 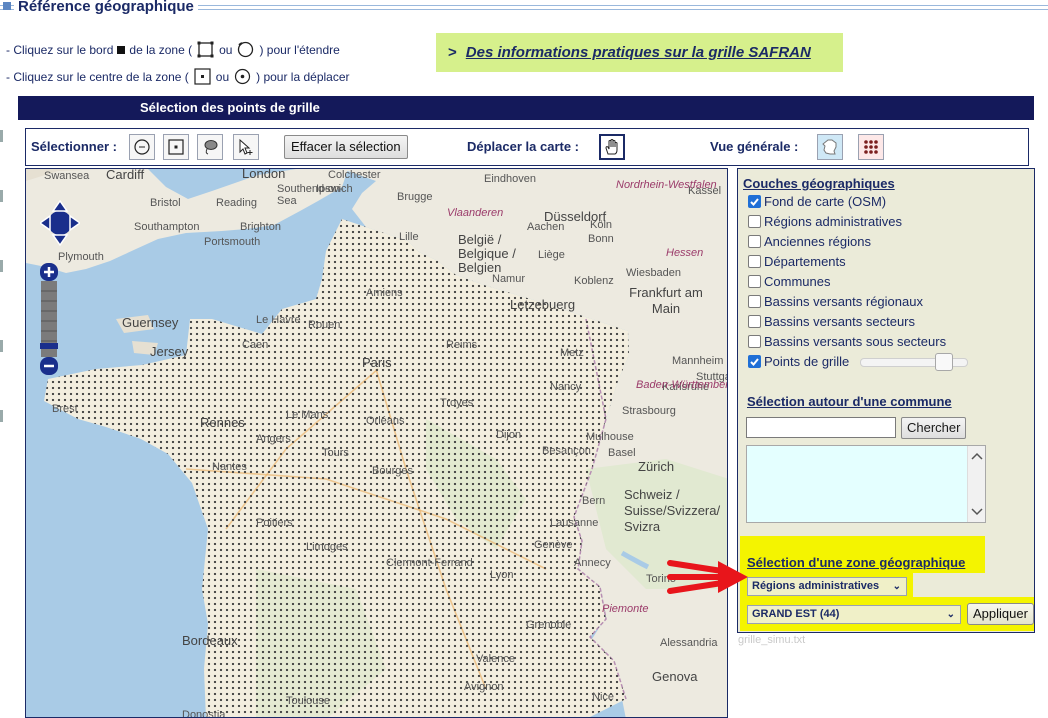 What do you see at coordinates (601, 225) in the screenshot?
I see `map-label: Köln` at bounding box center [601, 225].